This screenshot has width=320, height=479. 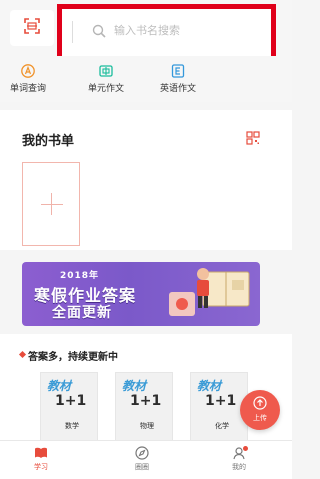 I want to click on quick-item-english-composition: 英语作文, so click(x=178, y=79).